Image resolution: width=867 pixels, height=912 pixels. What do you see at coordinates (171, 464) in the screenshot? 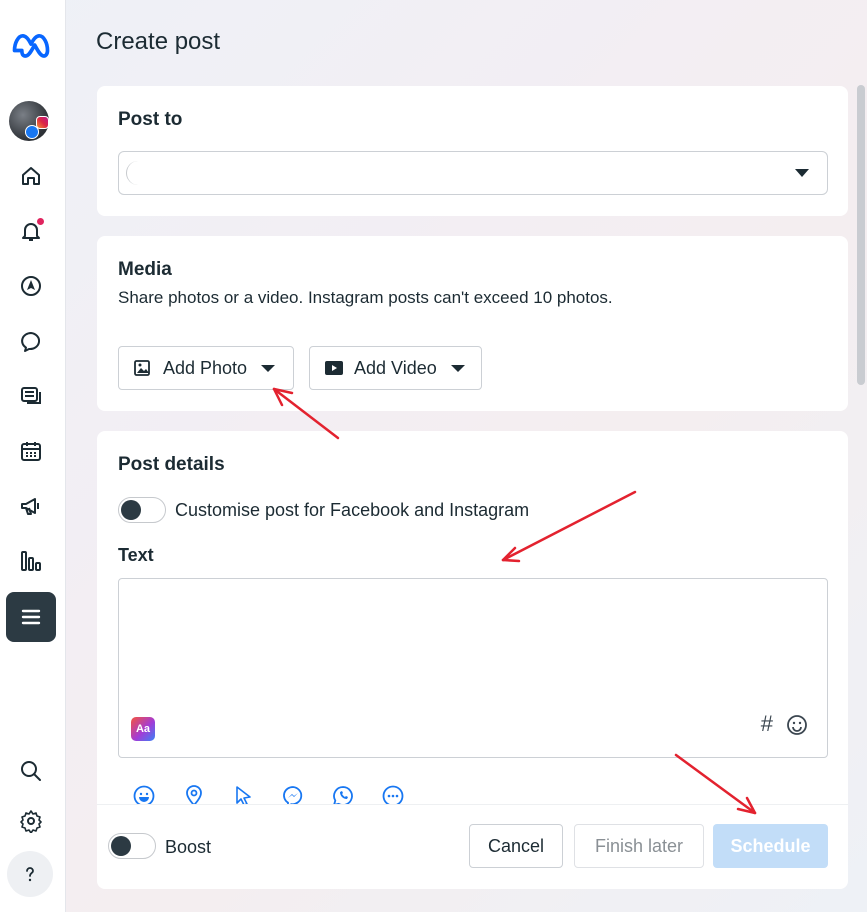
I see `post-details-title: Post details` at bounding box center [171, 464].